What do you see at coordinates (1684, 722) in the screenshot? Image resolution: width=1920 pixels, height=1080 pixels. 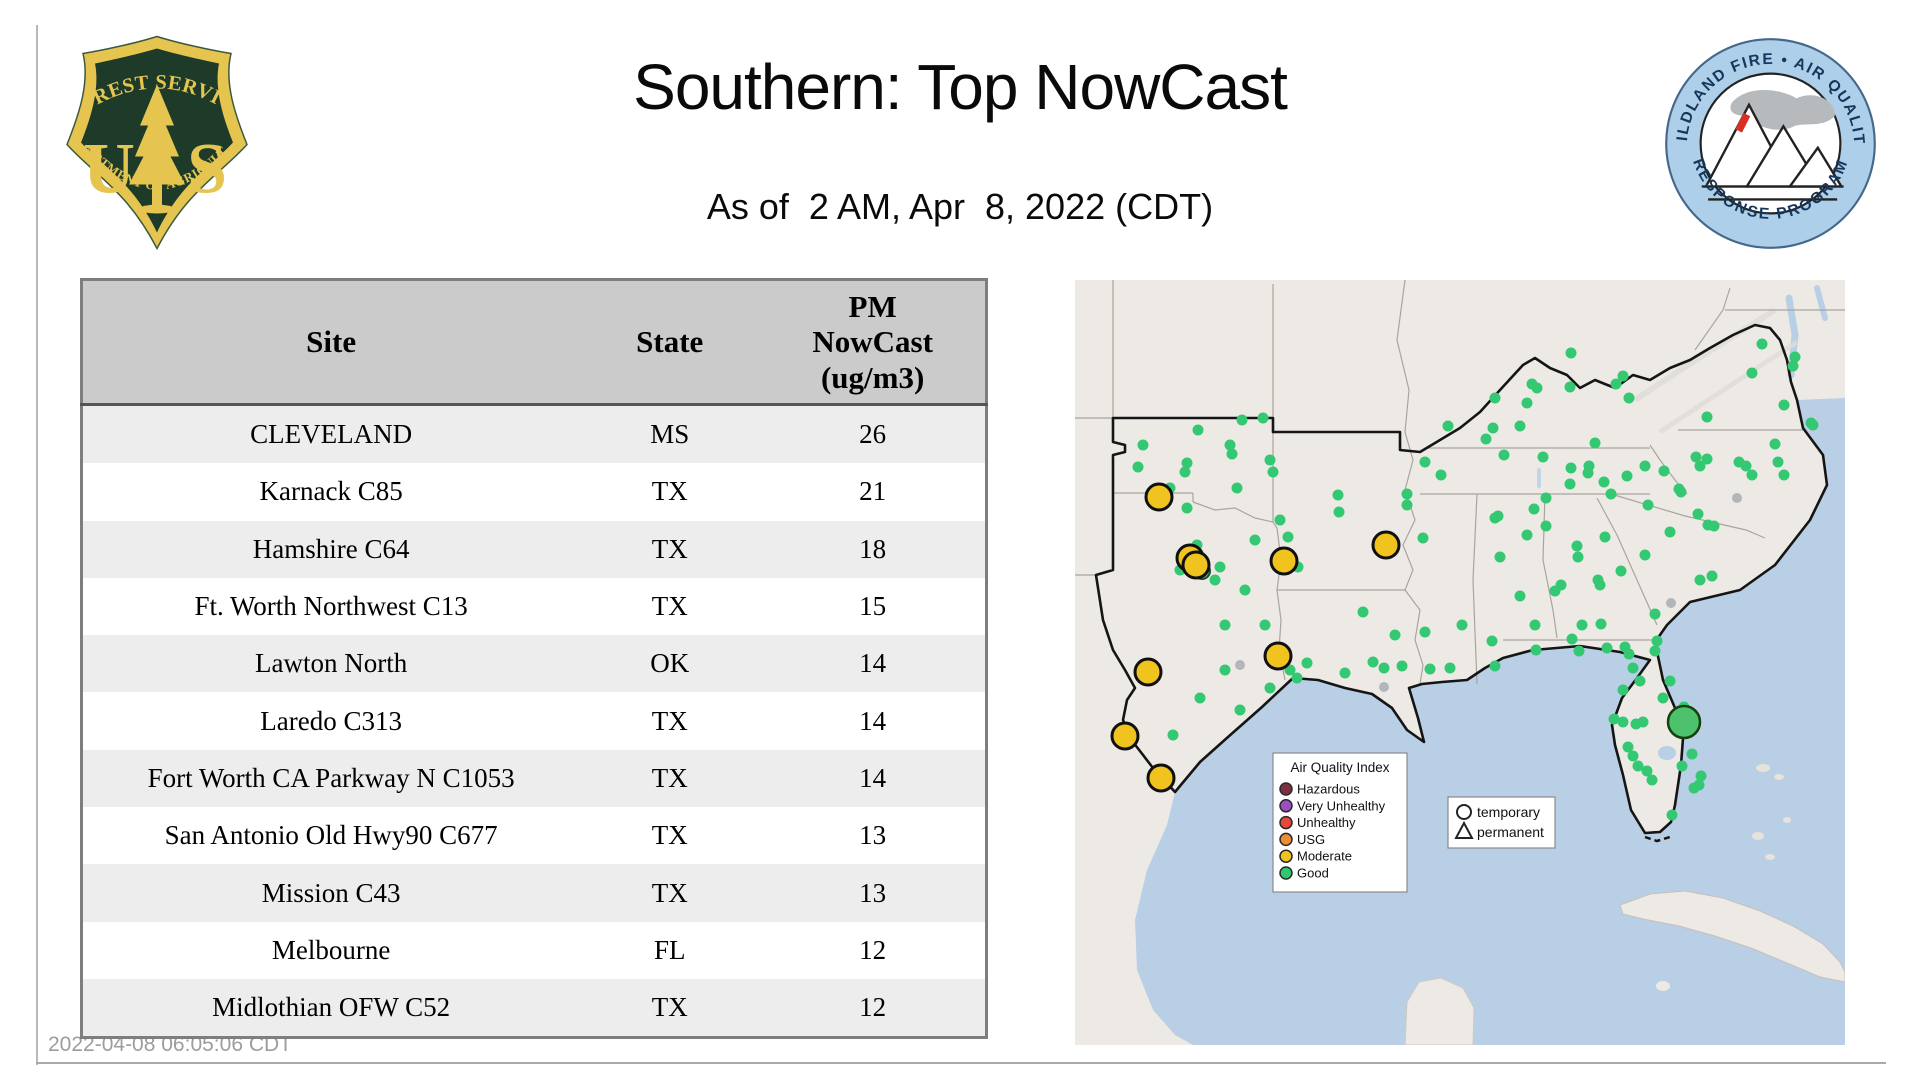 I see `good-site-marker-large` at bounding box center [1684, 722].